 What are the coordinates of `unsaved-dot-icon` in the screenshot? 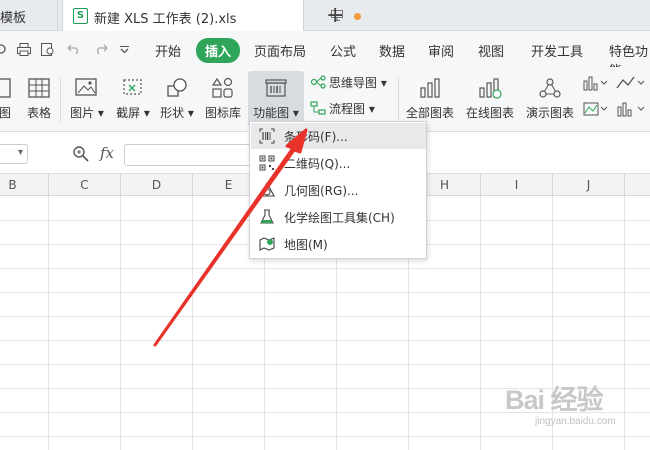 It's located at (357, 16).